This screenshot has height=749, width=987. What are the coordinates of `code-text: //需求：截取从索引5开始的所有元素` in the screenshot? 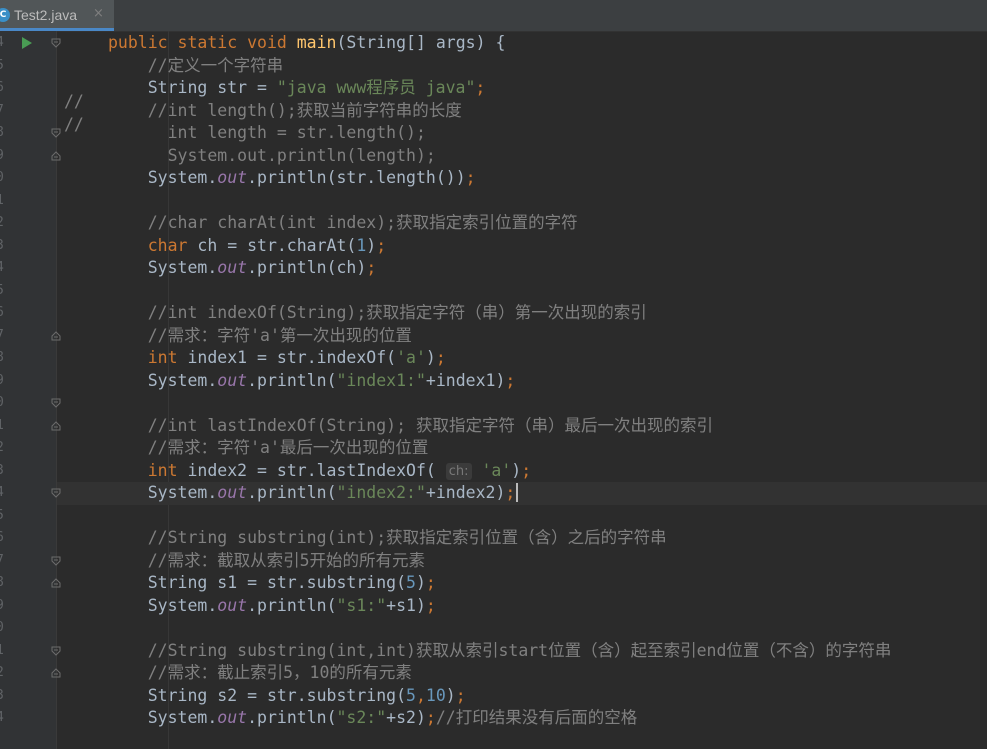 It's located at (266, 561).